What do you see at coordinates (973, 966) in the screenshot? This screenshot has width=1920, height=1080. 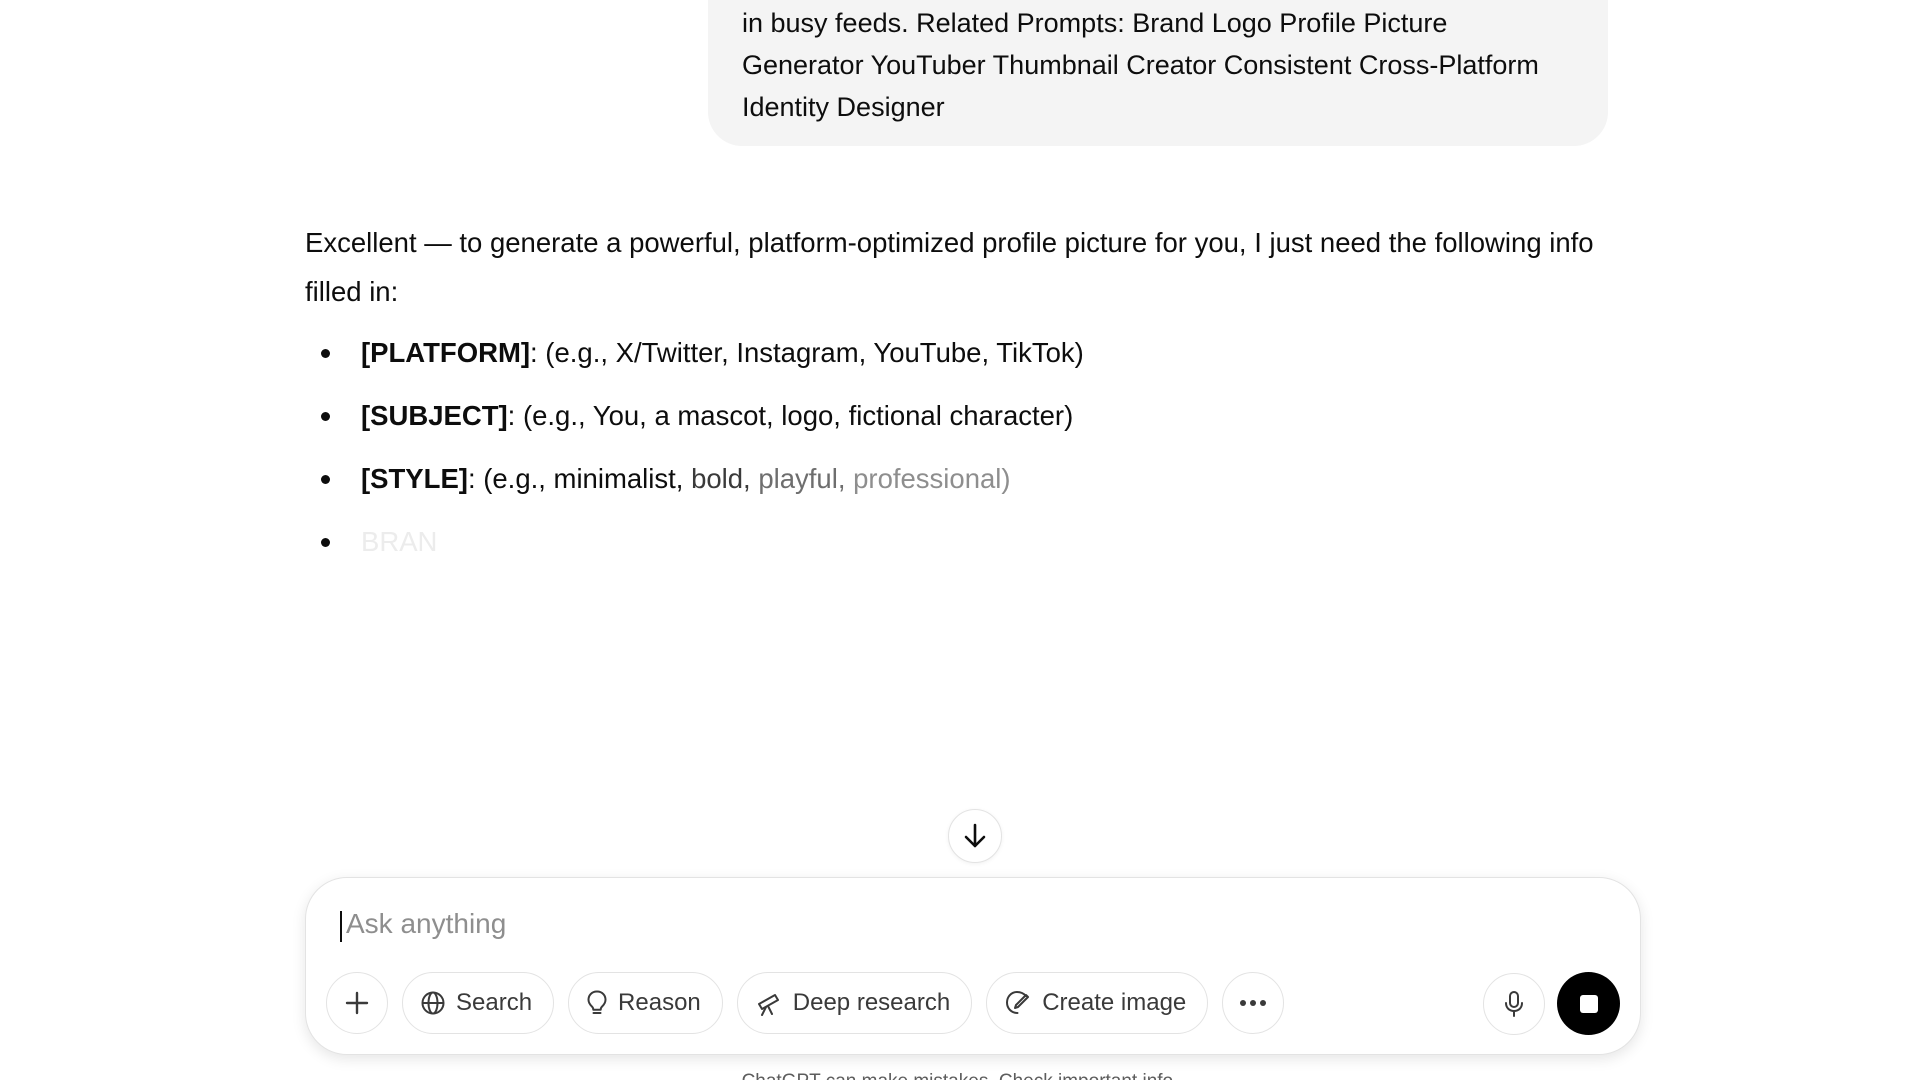 I see `message-composer: Search Reason Deep research` at bounding box center [973, 966].